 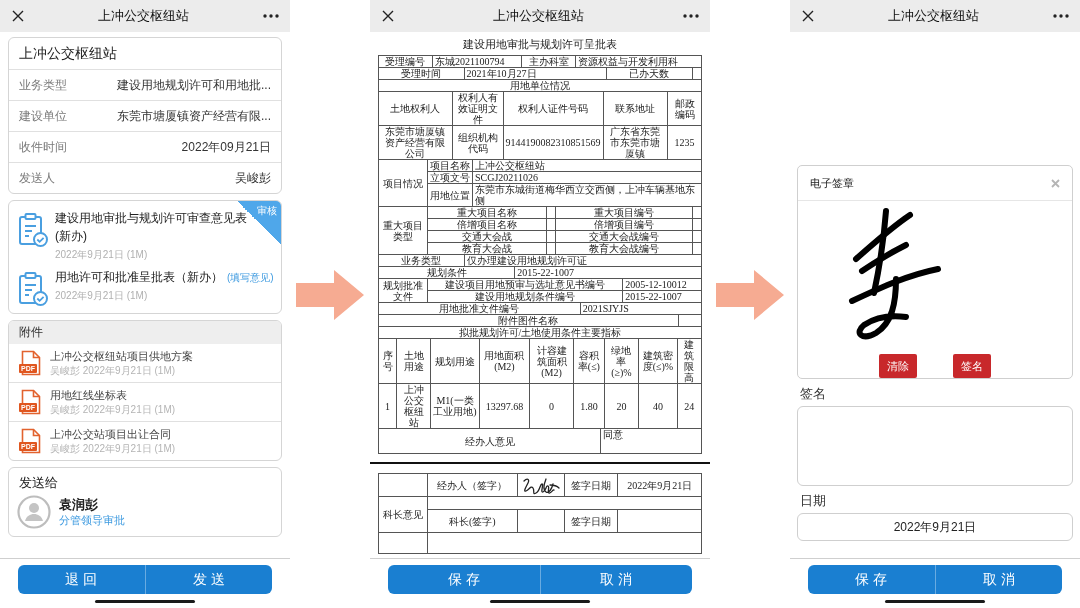 What do you see at coordinates (588, 361) in the screenshot?
I see `table-cell: 容积率(≤)` at bounding box center [588, 361].